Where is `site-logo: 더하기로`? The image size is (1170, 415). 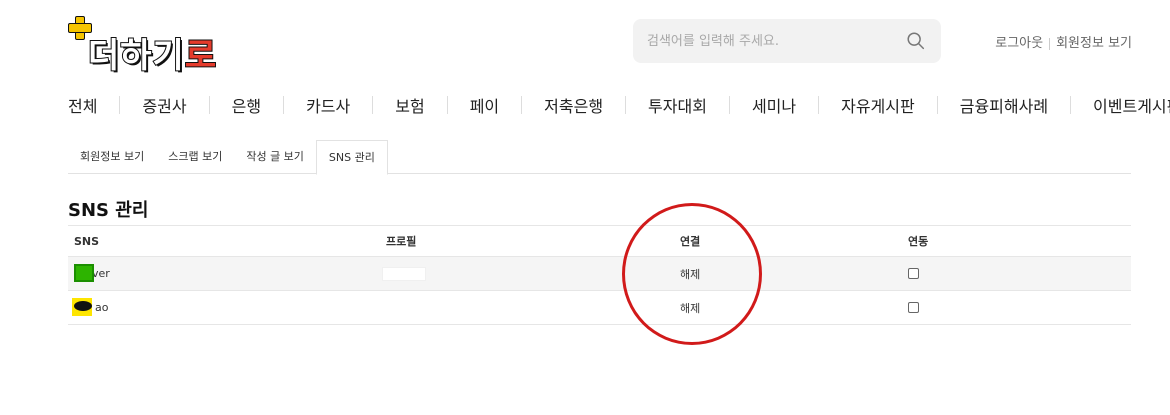
site-logo: 더하기로 is located at coordinates (153, 45).